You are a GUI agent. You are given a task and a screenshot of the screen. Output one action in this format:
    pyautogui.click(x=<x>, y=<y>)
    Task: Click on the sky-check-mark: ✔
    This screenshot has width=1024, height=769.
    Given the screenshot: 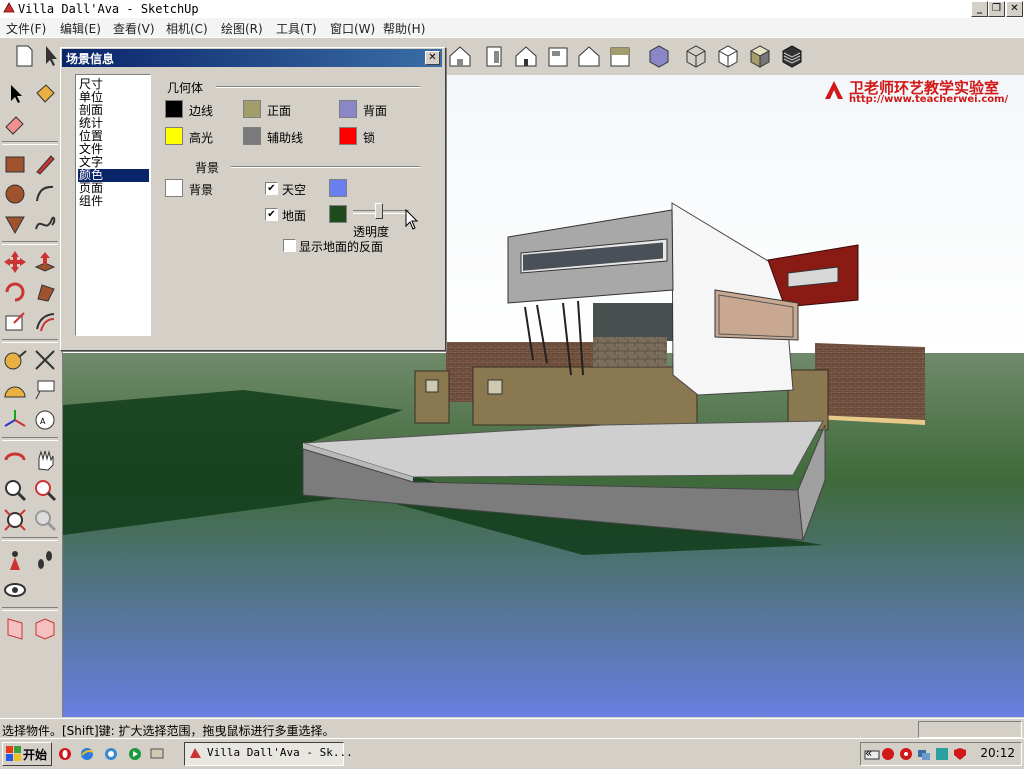 What is the action you would take?
    pyautogui.click(x=271, y=188)
    